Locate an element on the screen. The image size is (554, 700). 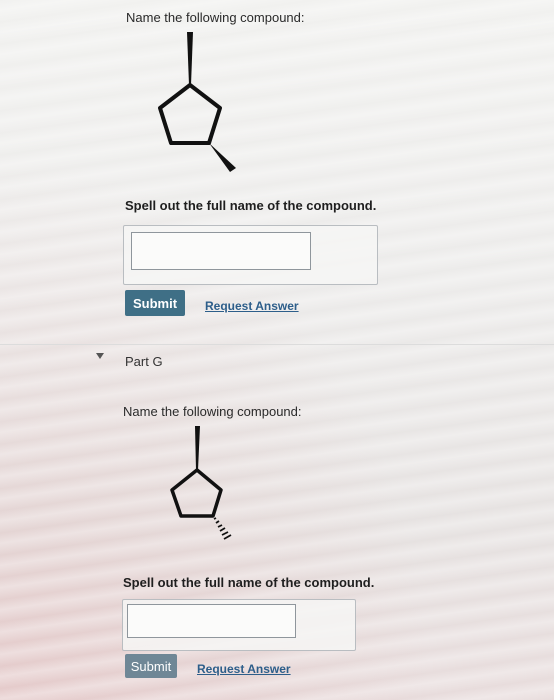
part-g-header is located at coordinates (277, 366).